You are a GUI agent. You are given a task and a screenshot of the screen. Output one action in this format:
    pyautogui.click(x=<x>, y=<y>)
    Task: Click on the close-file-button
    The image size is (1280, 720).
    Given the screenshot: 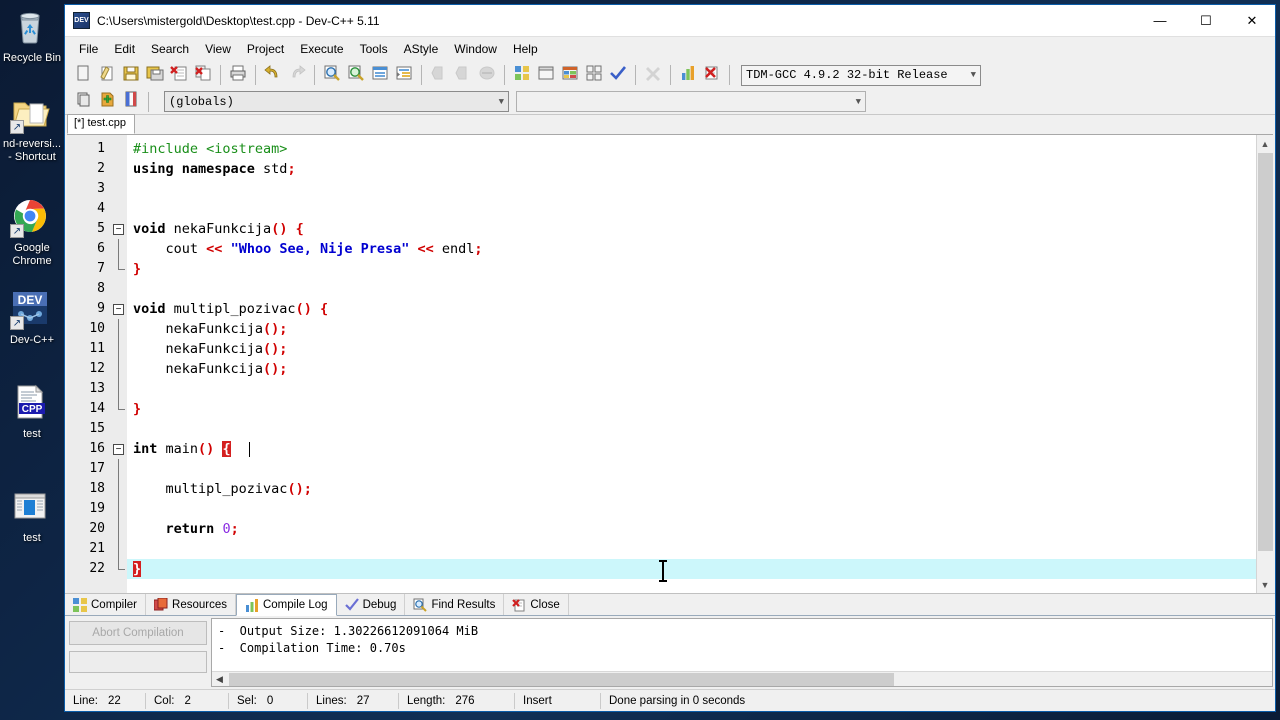 What is the action you would take?
    pyautogui.click(x=179, y=75)
    